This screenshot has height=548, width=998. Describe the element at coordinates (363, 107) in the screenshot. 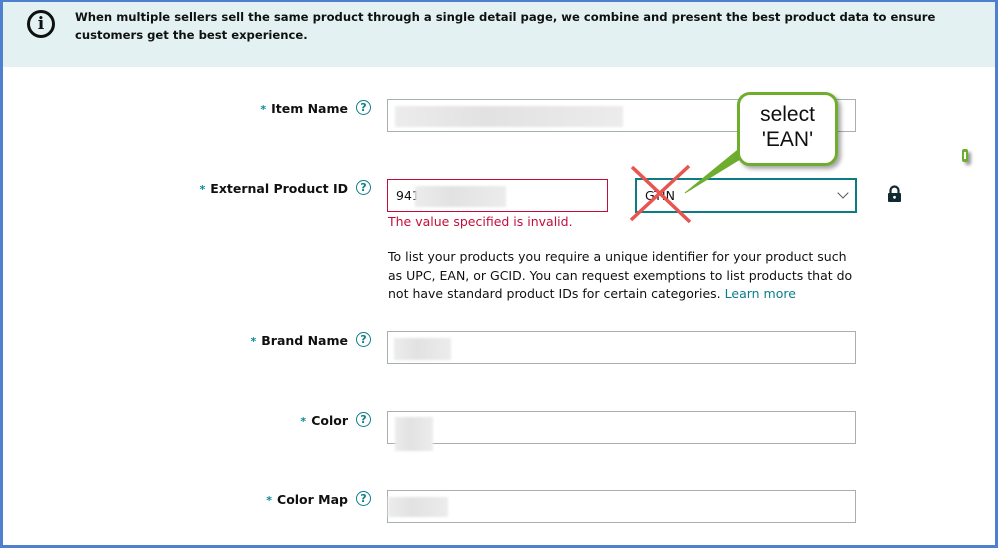

I see `item-name-help-icon: ?` at that location.